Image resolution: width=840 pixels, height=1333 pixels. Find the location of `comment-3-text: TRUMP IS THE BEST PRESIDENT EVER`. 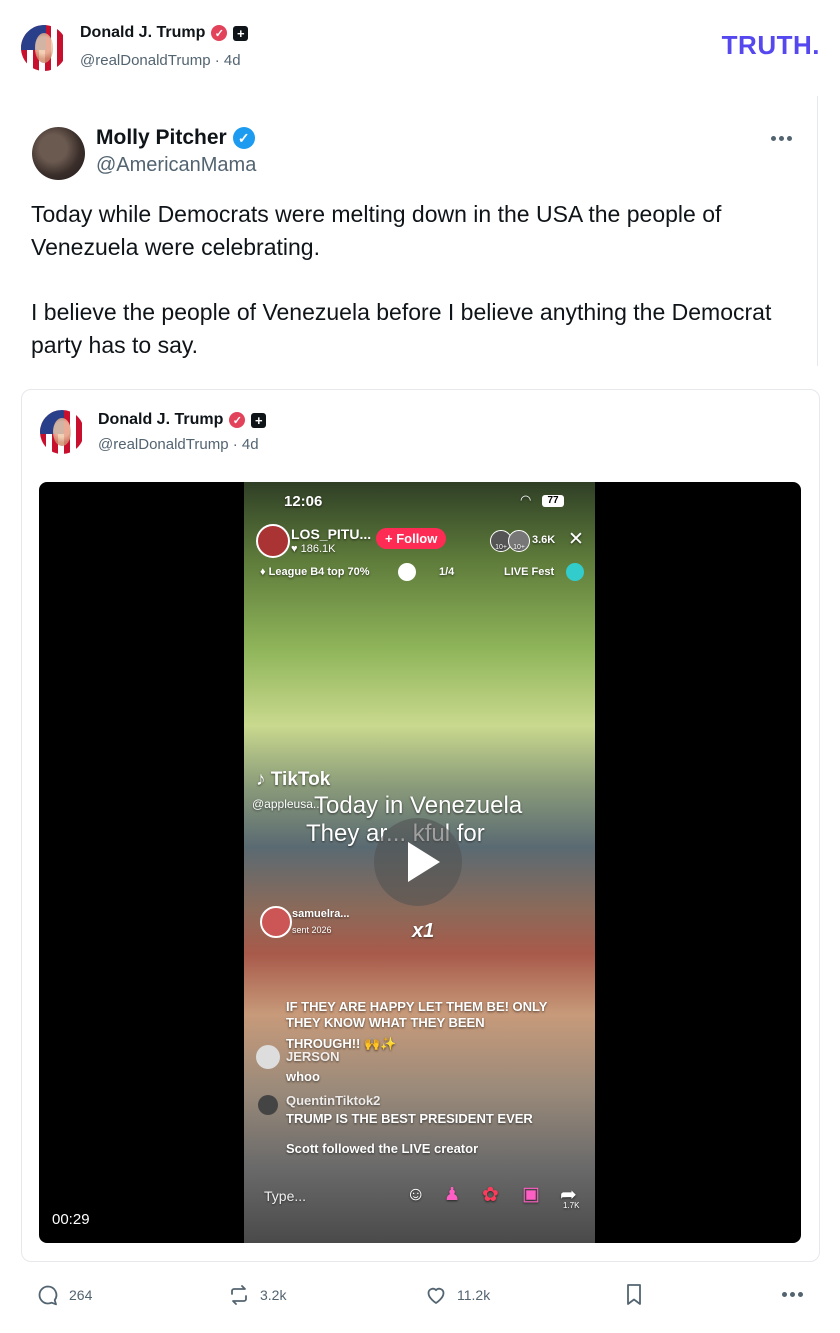

comment-3-text: TRUMP IS THE BEST PRESIDENT EVER is located at coordinates (409, 1118).